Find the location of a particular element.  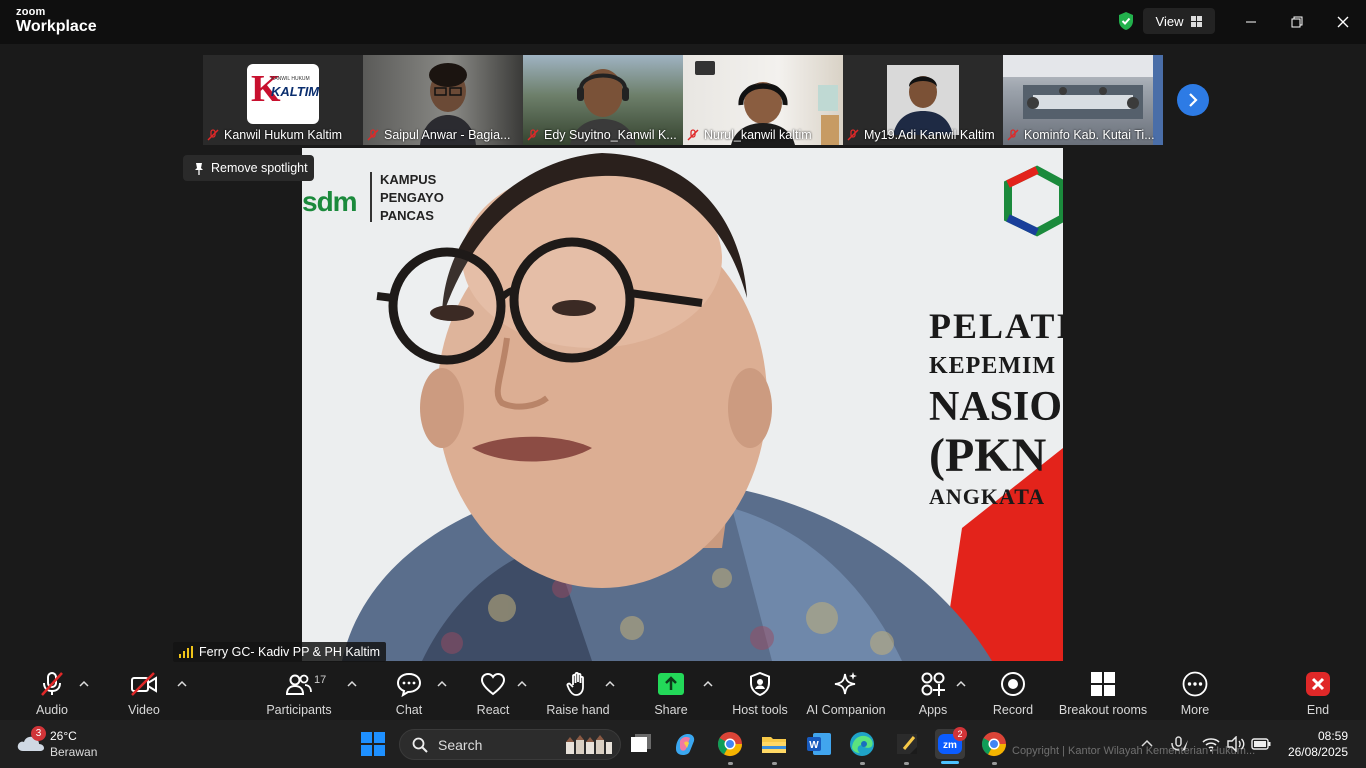

participant-tile: Nurul_kanwil kaltim is located at coordinates (763, 100).